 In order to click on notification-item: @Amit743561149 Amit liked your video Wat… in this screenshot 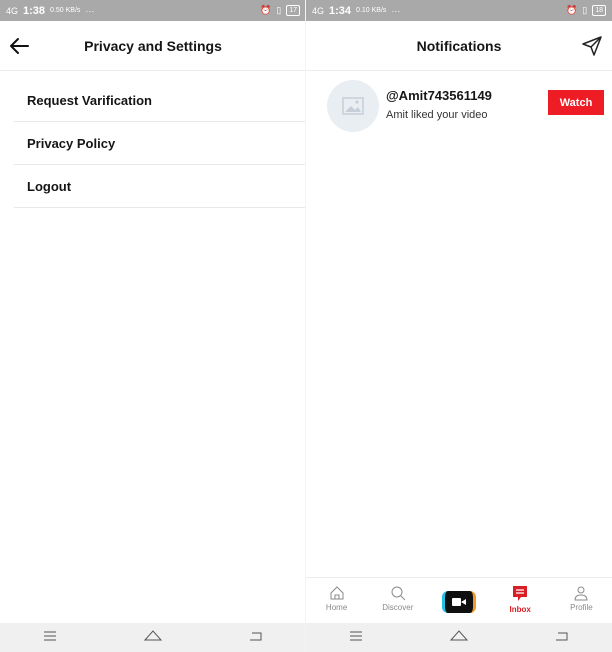, I will do `click(469, 106)`.